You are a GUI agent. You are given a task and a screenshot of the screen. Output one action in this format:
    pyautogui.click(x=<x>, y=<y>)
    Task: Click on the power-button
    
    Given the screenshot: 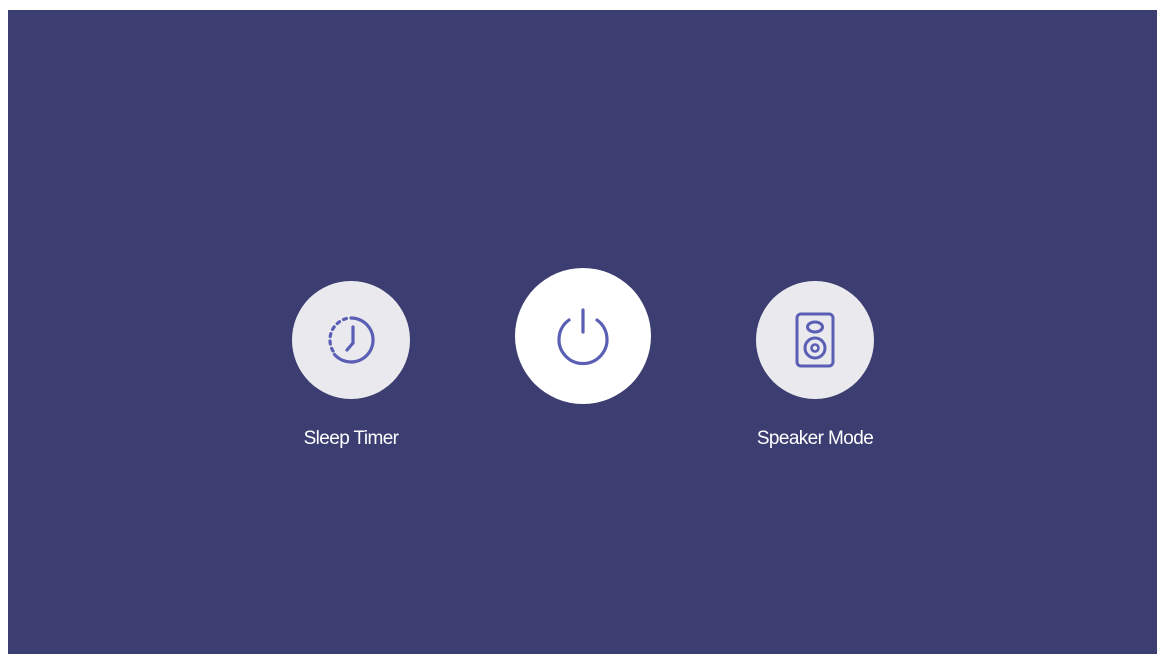 What is the action you would take?
    pyautogui.click(x=583, y=336)
    